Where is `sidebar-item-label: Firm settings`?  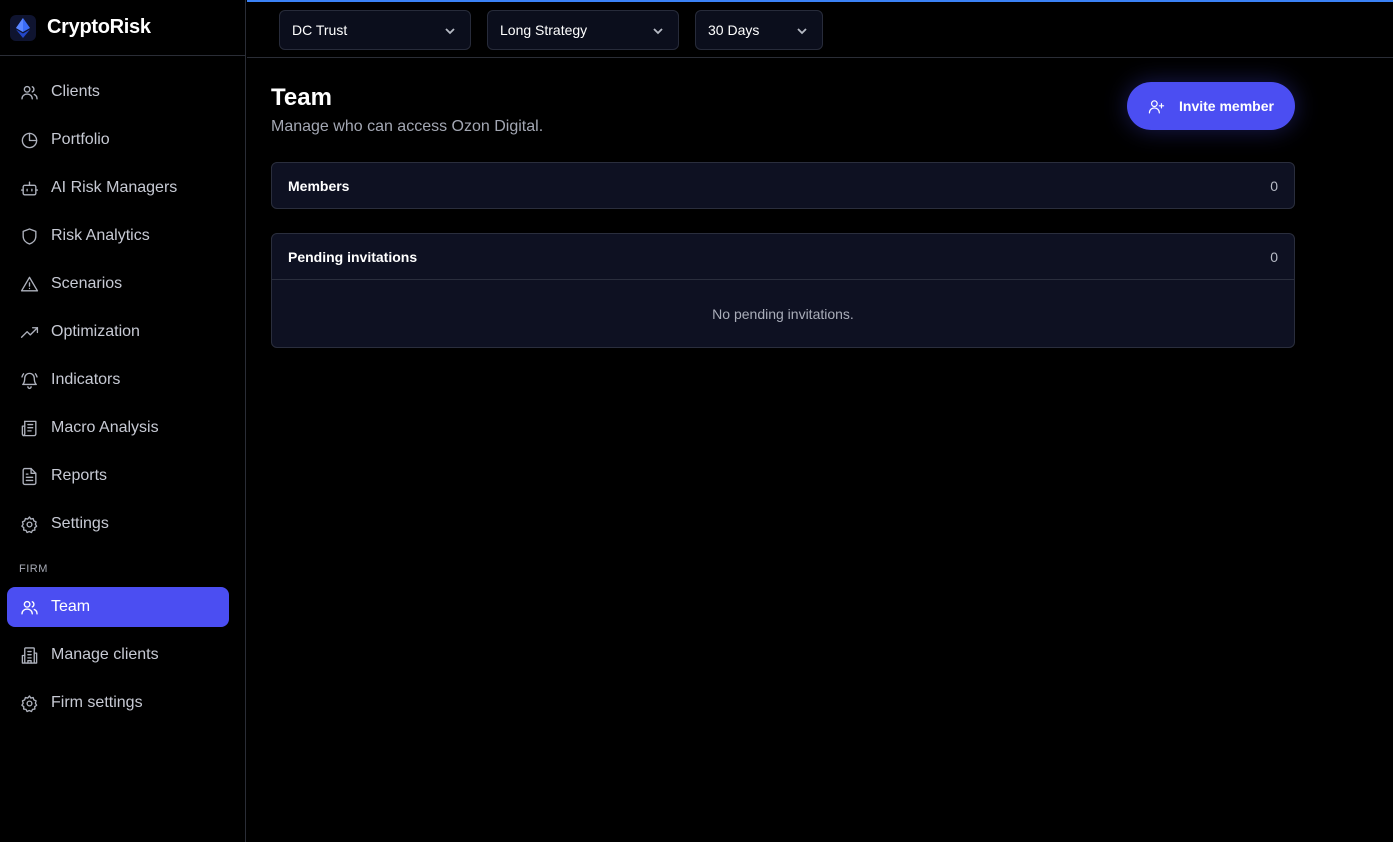
sidebar-item-label: Firm settings is located at coordinates (97, 702).